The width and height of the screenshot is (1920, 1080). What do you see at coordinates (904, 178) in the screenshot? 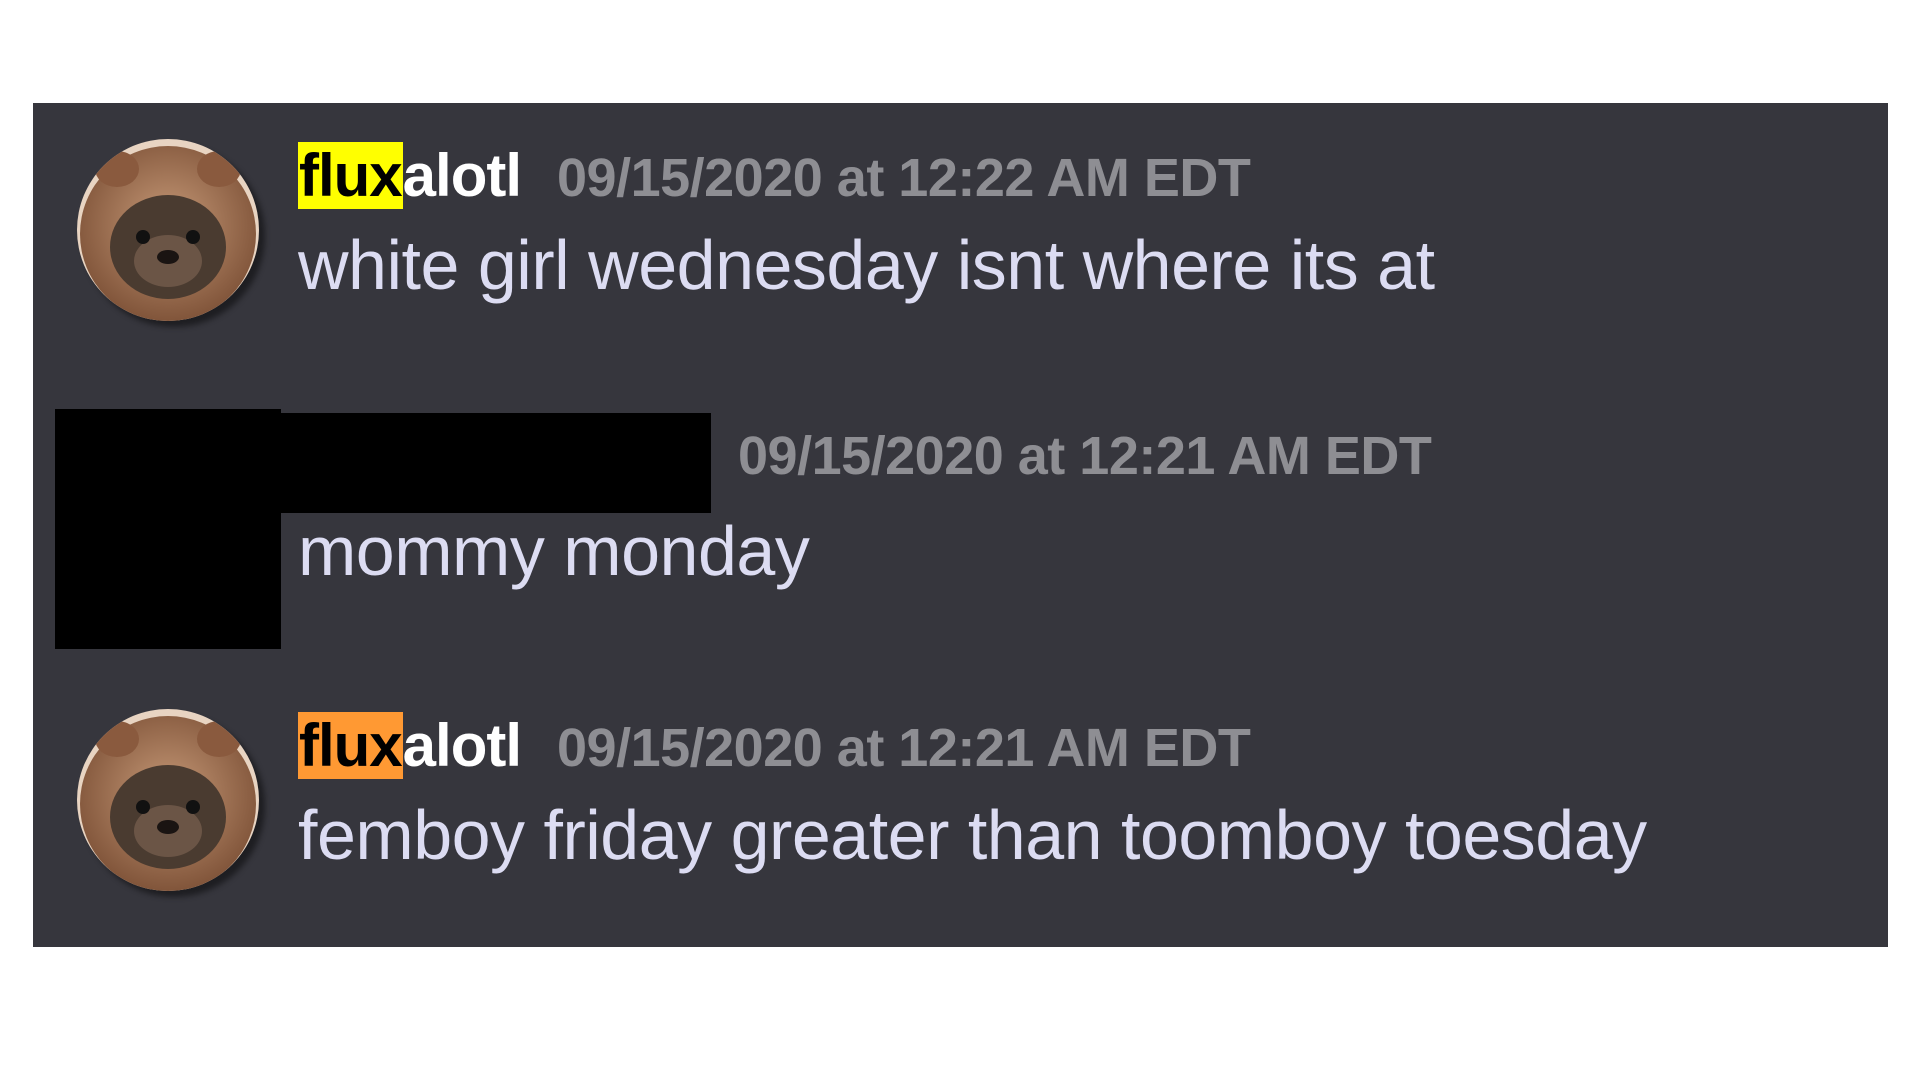
I see `timestamp: 09/15/2020 at 12:22 AM EDT` at bounding box center [904, 178].